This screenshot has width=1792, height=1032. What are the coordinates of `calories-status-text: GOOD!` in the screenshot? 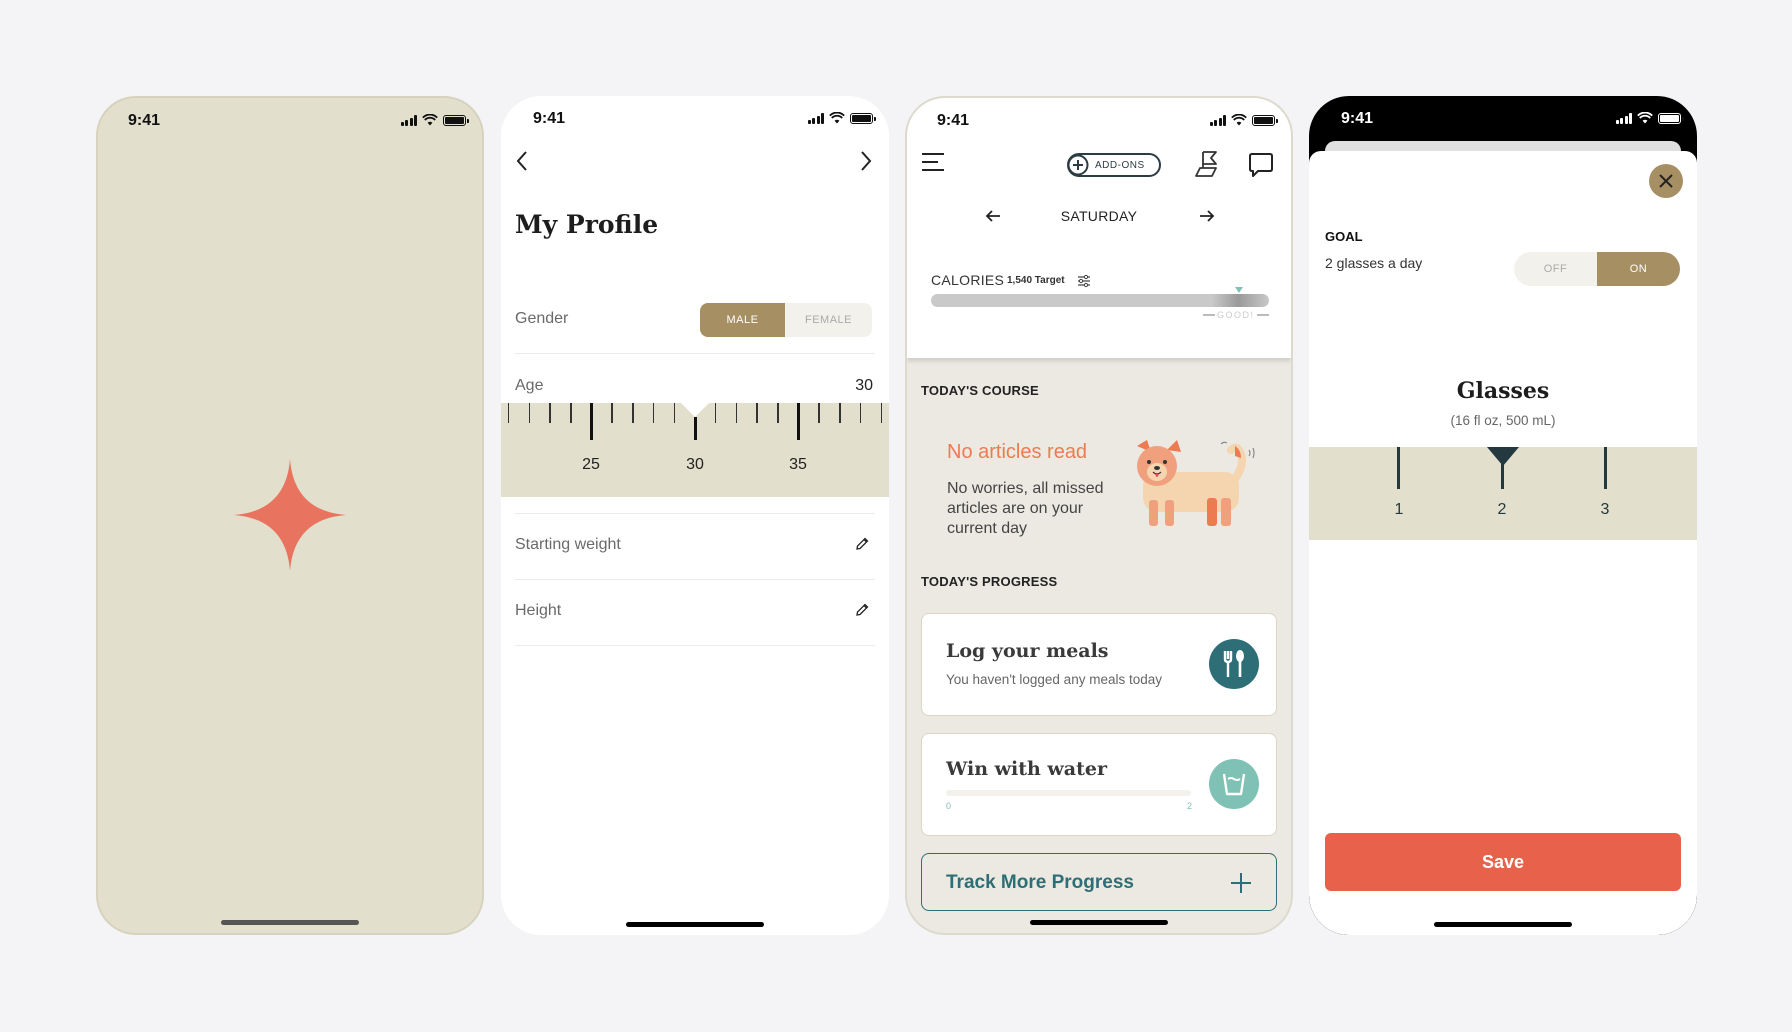 It's located at (1236, 315).